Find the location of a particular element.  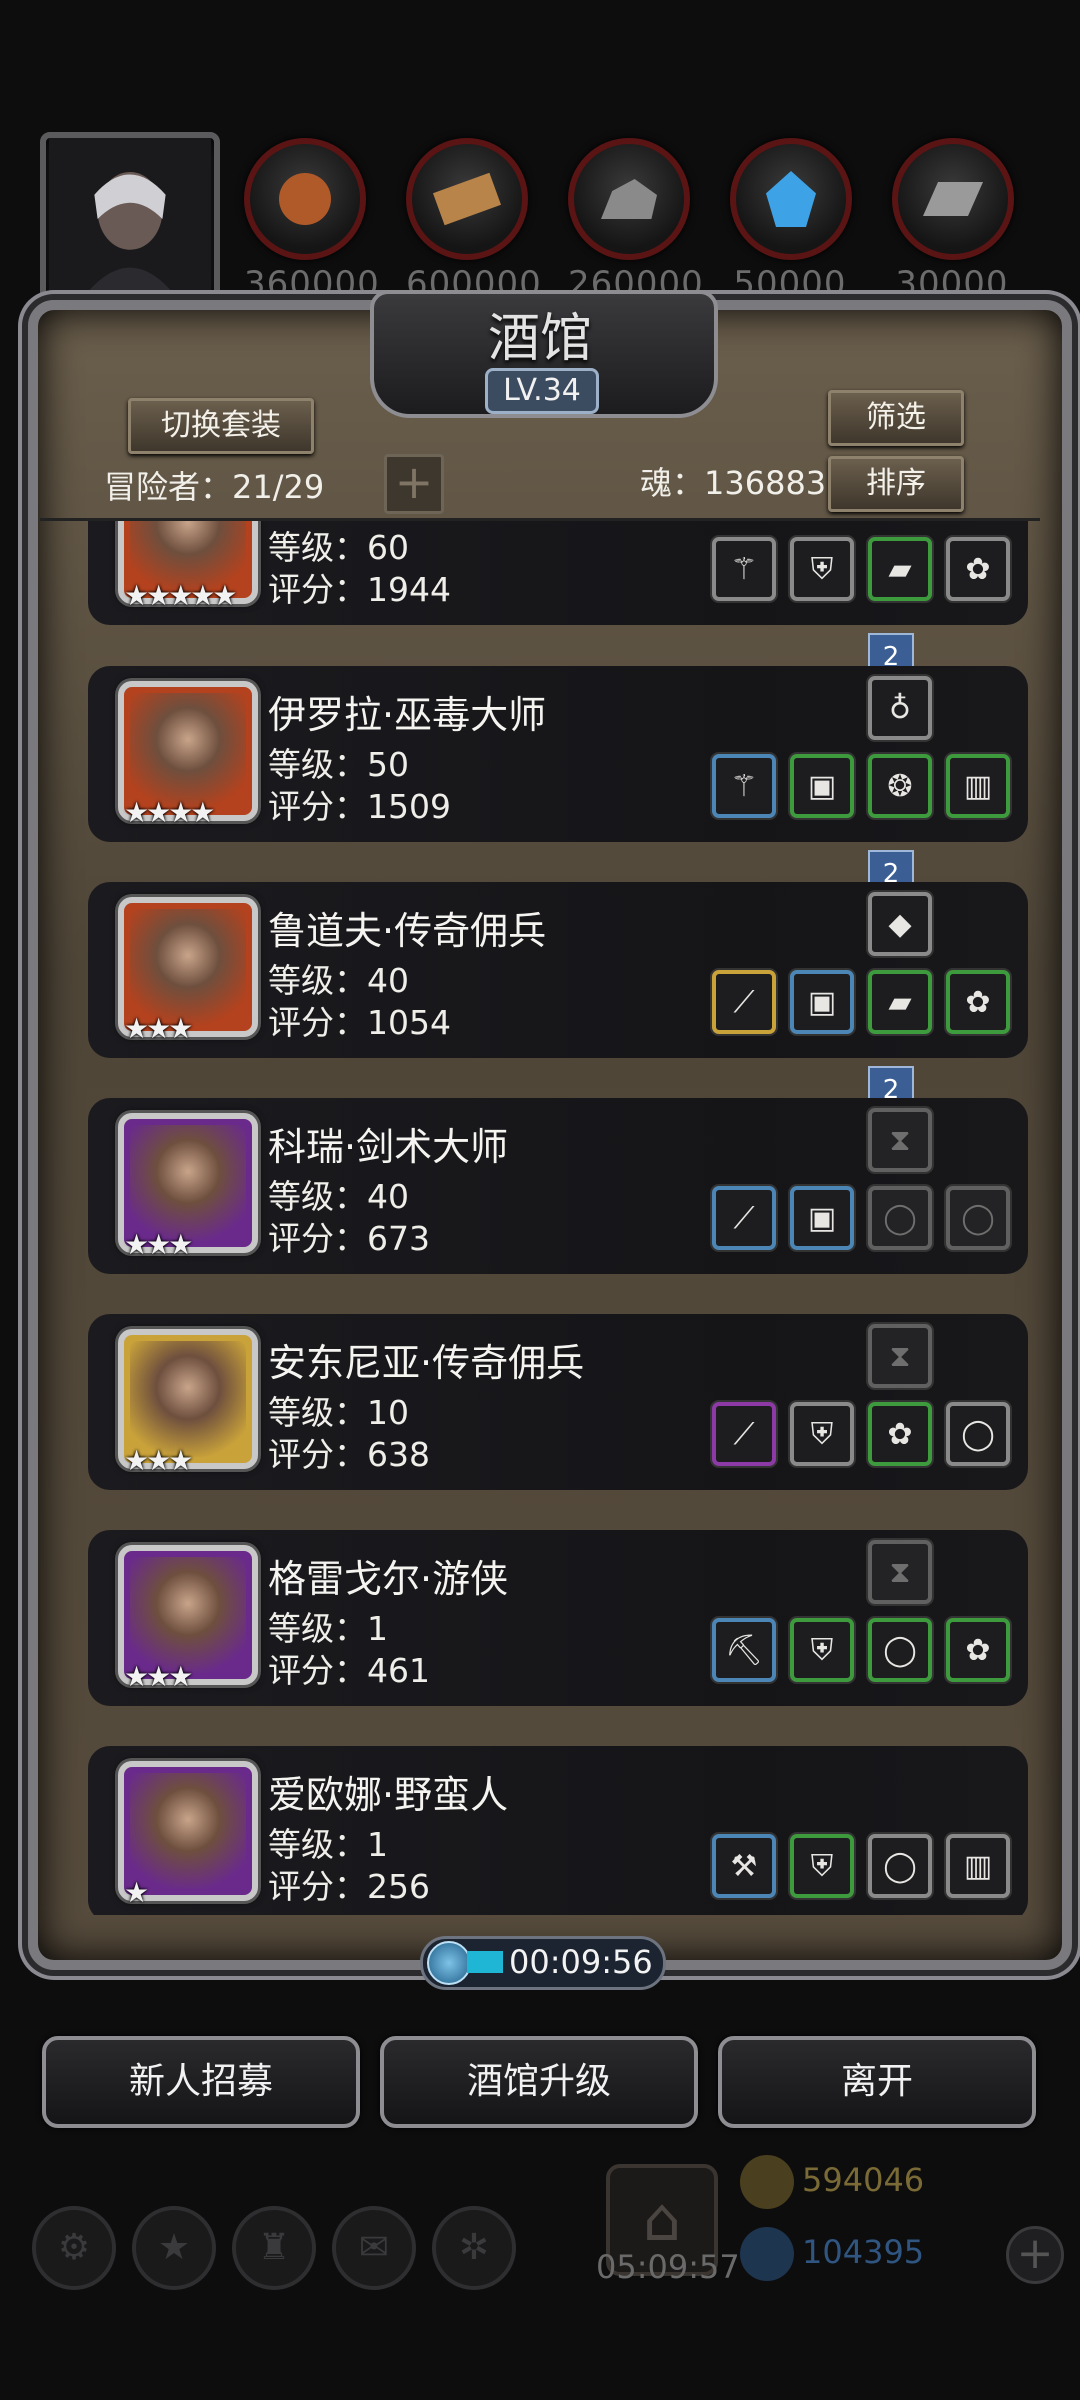

amulet-icon: ❂ is located at coordinates (900, 786).